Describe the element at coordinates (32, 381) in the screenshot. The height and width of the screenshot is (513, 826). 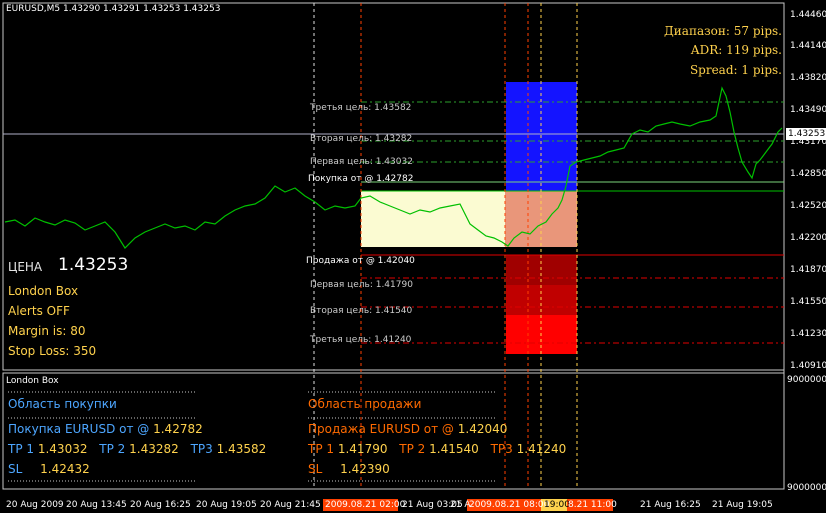
I see `subwindow-title: London Box` at that location.